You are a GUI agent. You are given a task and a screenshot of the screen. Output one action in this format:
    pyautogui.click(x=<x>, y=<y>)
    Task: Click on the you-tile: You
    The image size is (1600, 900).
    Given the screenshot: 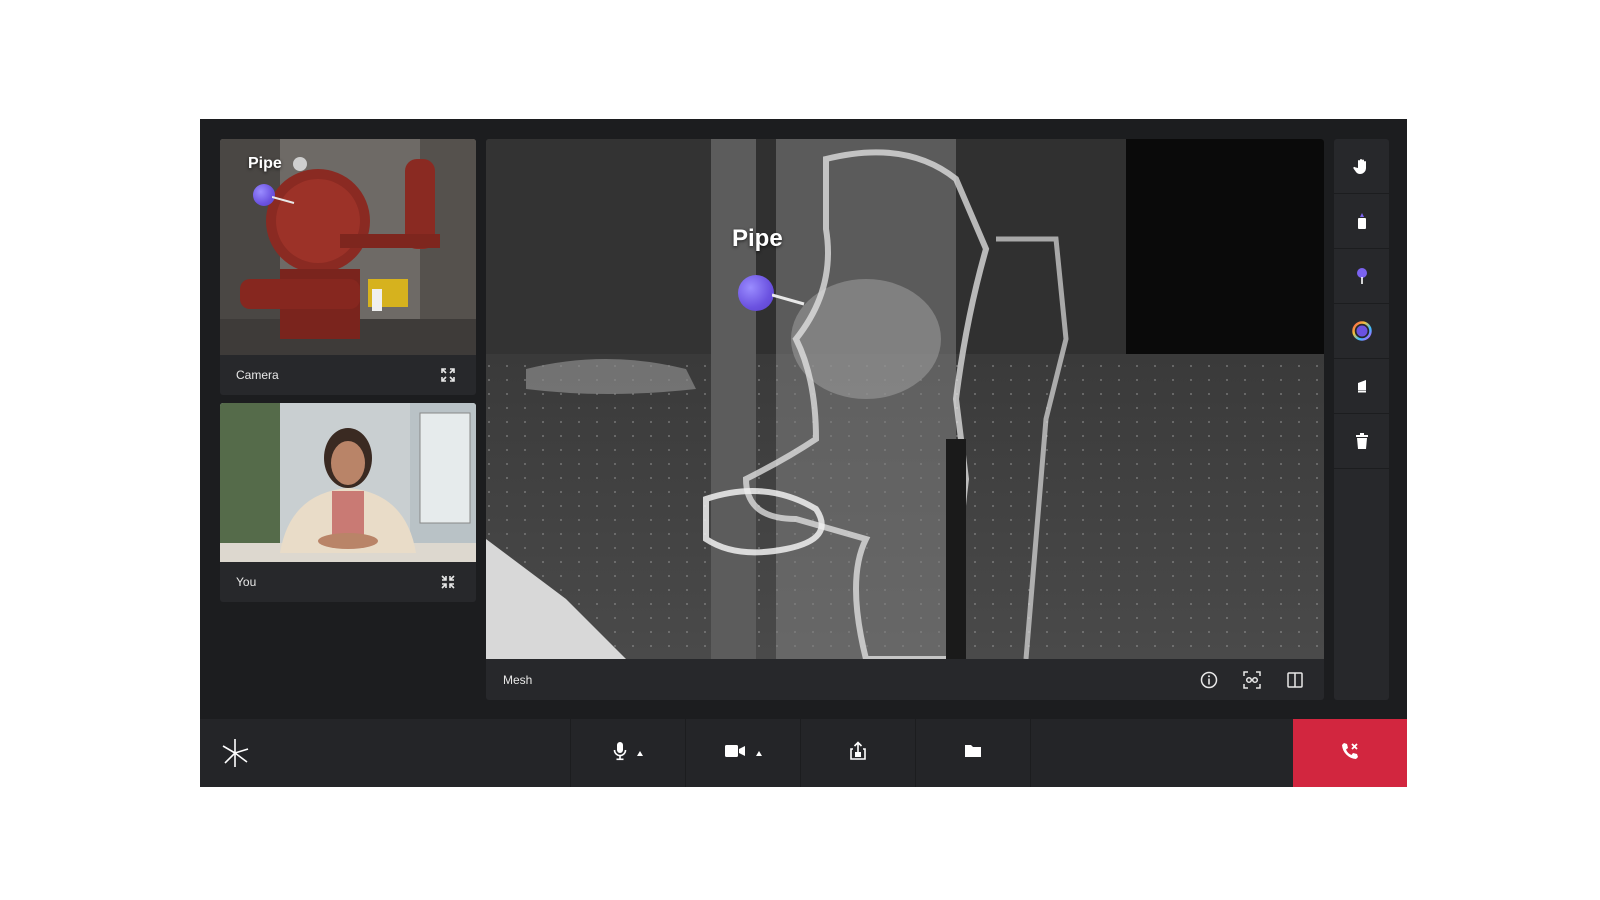 What is the action you would take?
    pyautogui.click(x=348, y=502)
    